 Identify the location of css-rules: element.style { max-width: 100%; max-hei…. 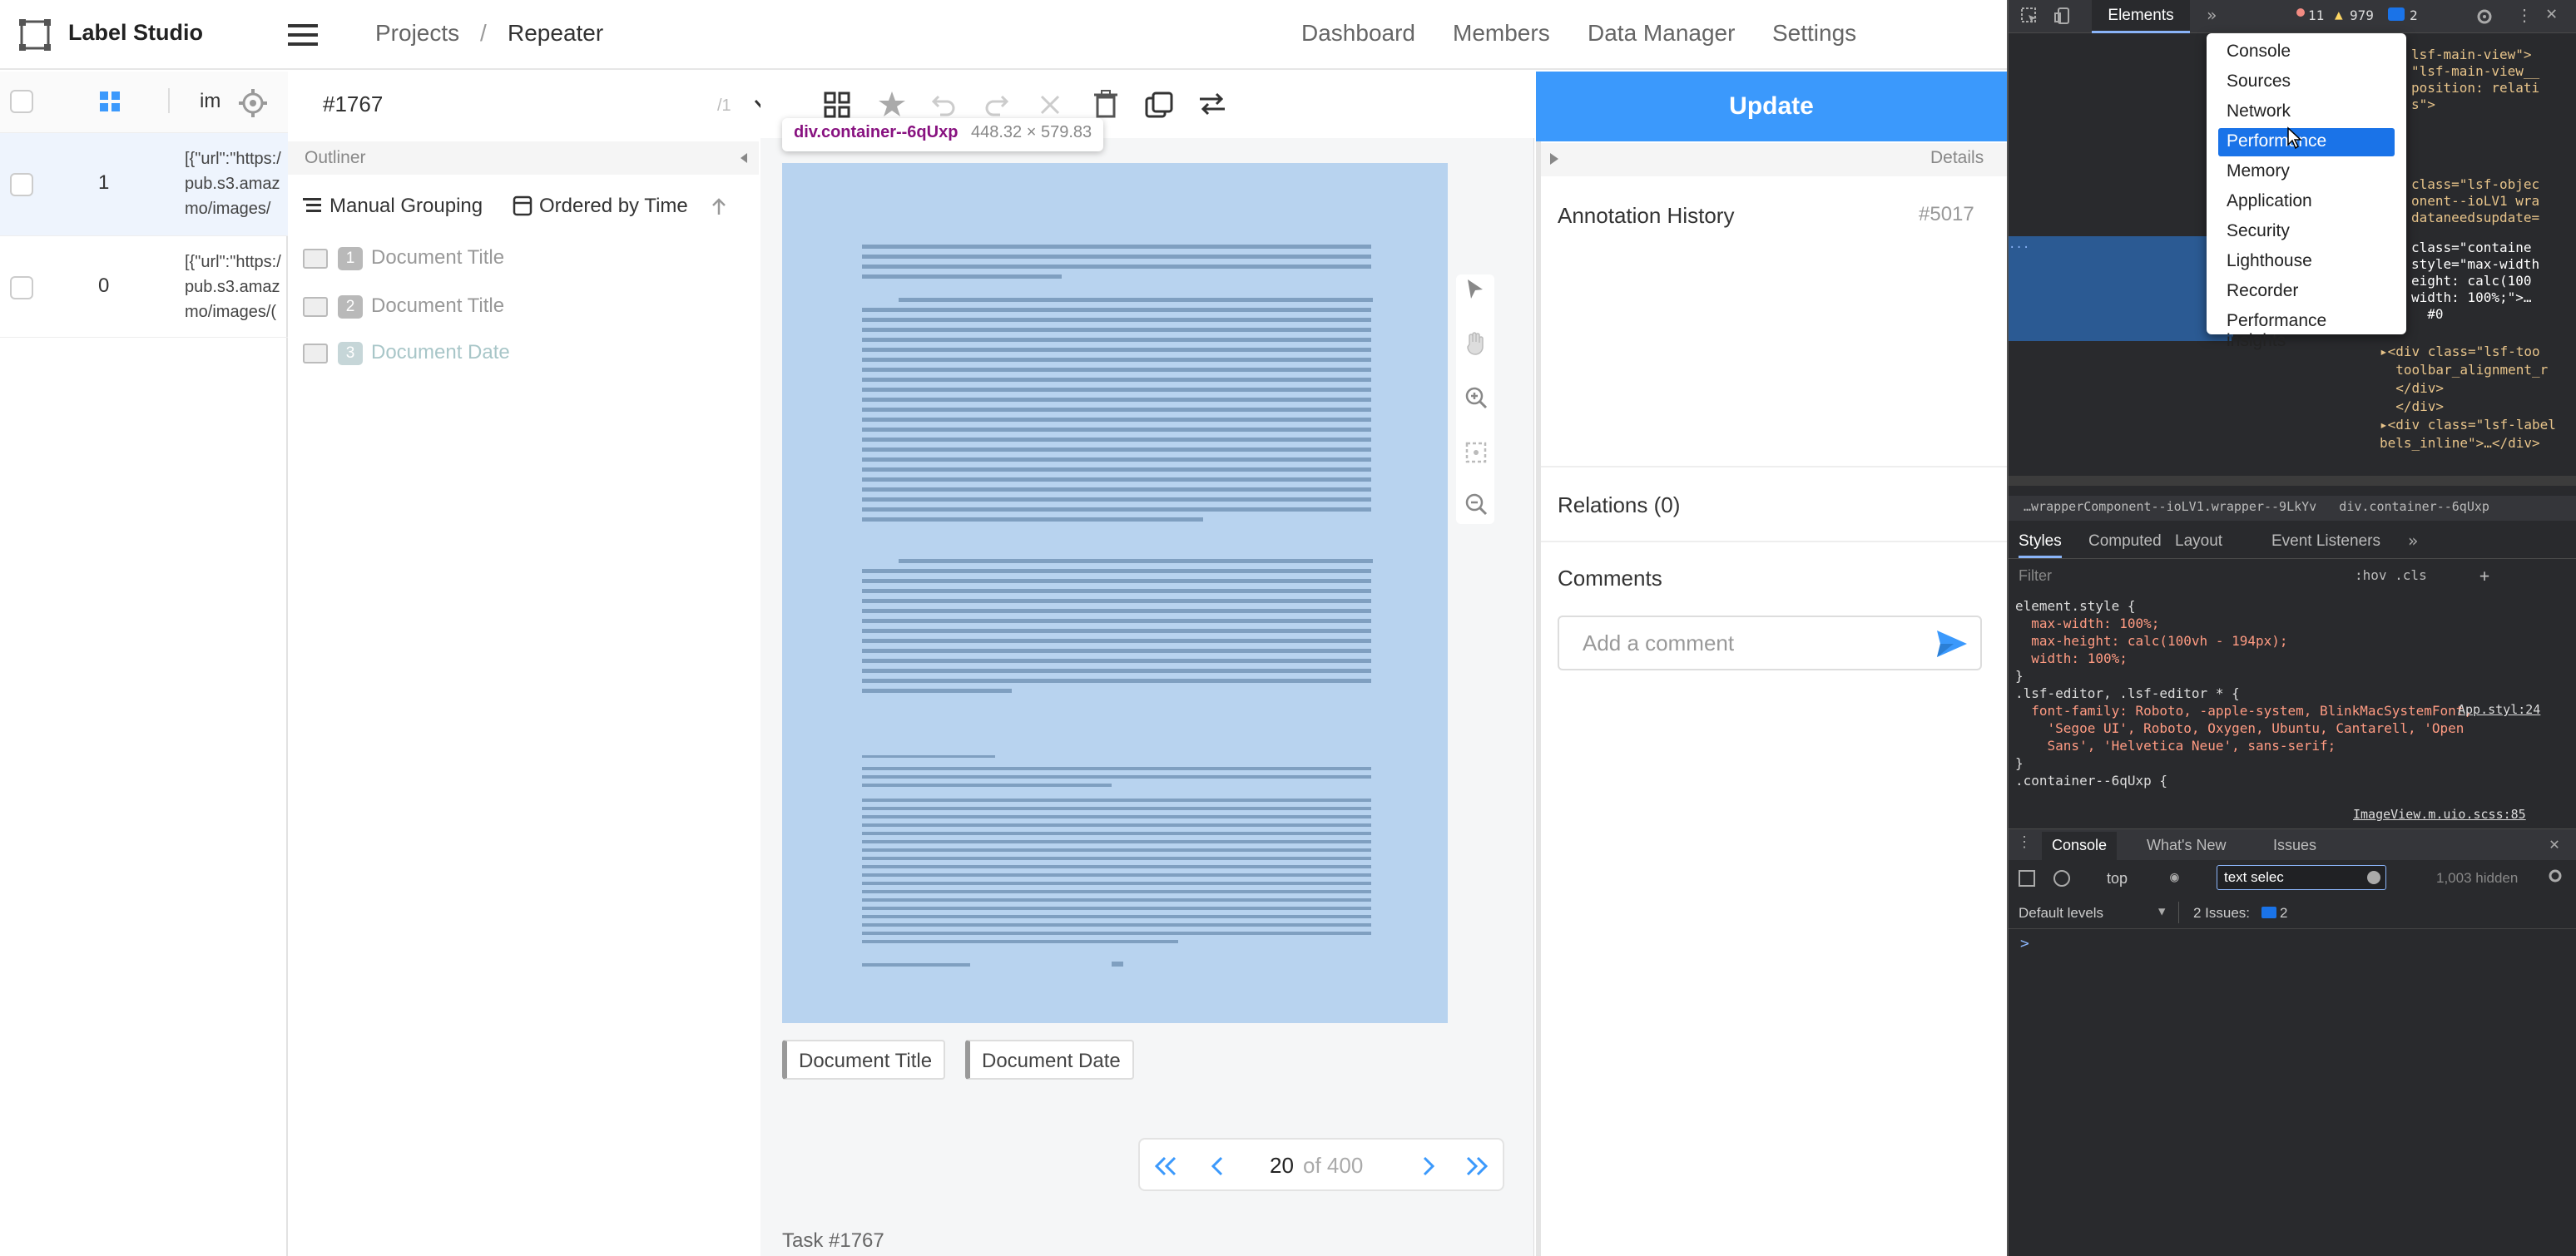
(2243, 693).